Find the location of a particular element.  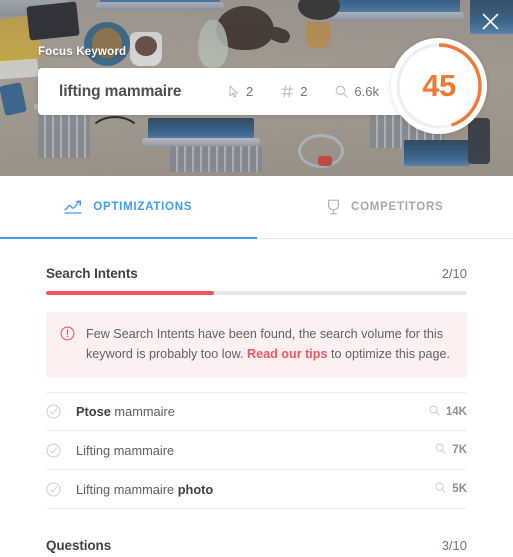

list-item-bold-suffix: photo is located at coordinates (195, 489).